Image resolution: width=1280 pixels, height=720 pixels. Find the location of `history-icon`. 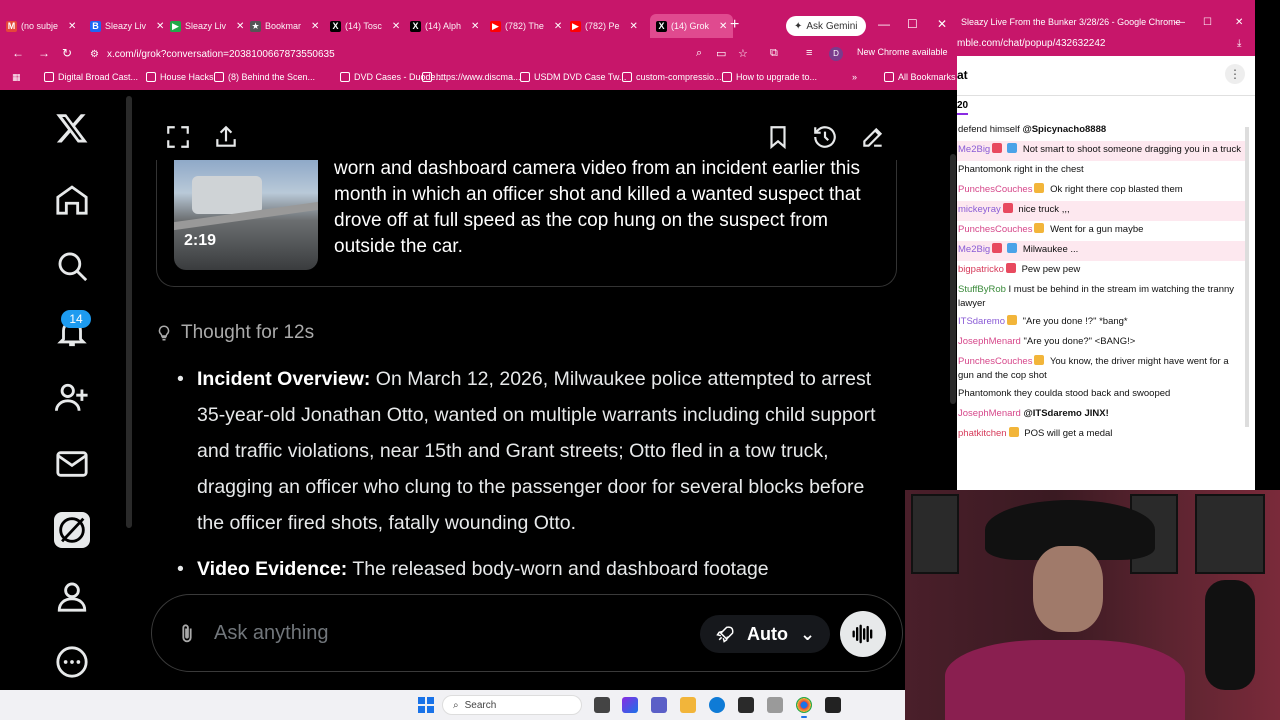

history-icon is located at coordinates (826, 138).